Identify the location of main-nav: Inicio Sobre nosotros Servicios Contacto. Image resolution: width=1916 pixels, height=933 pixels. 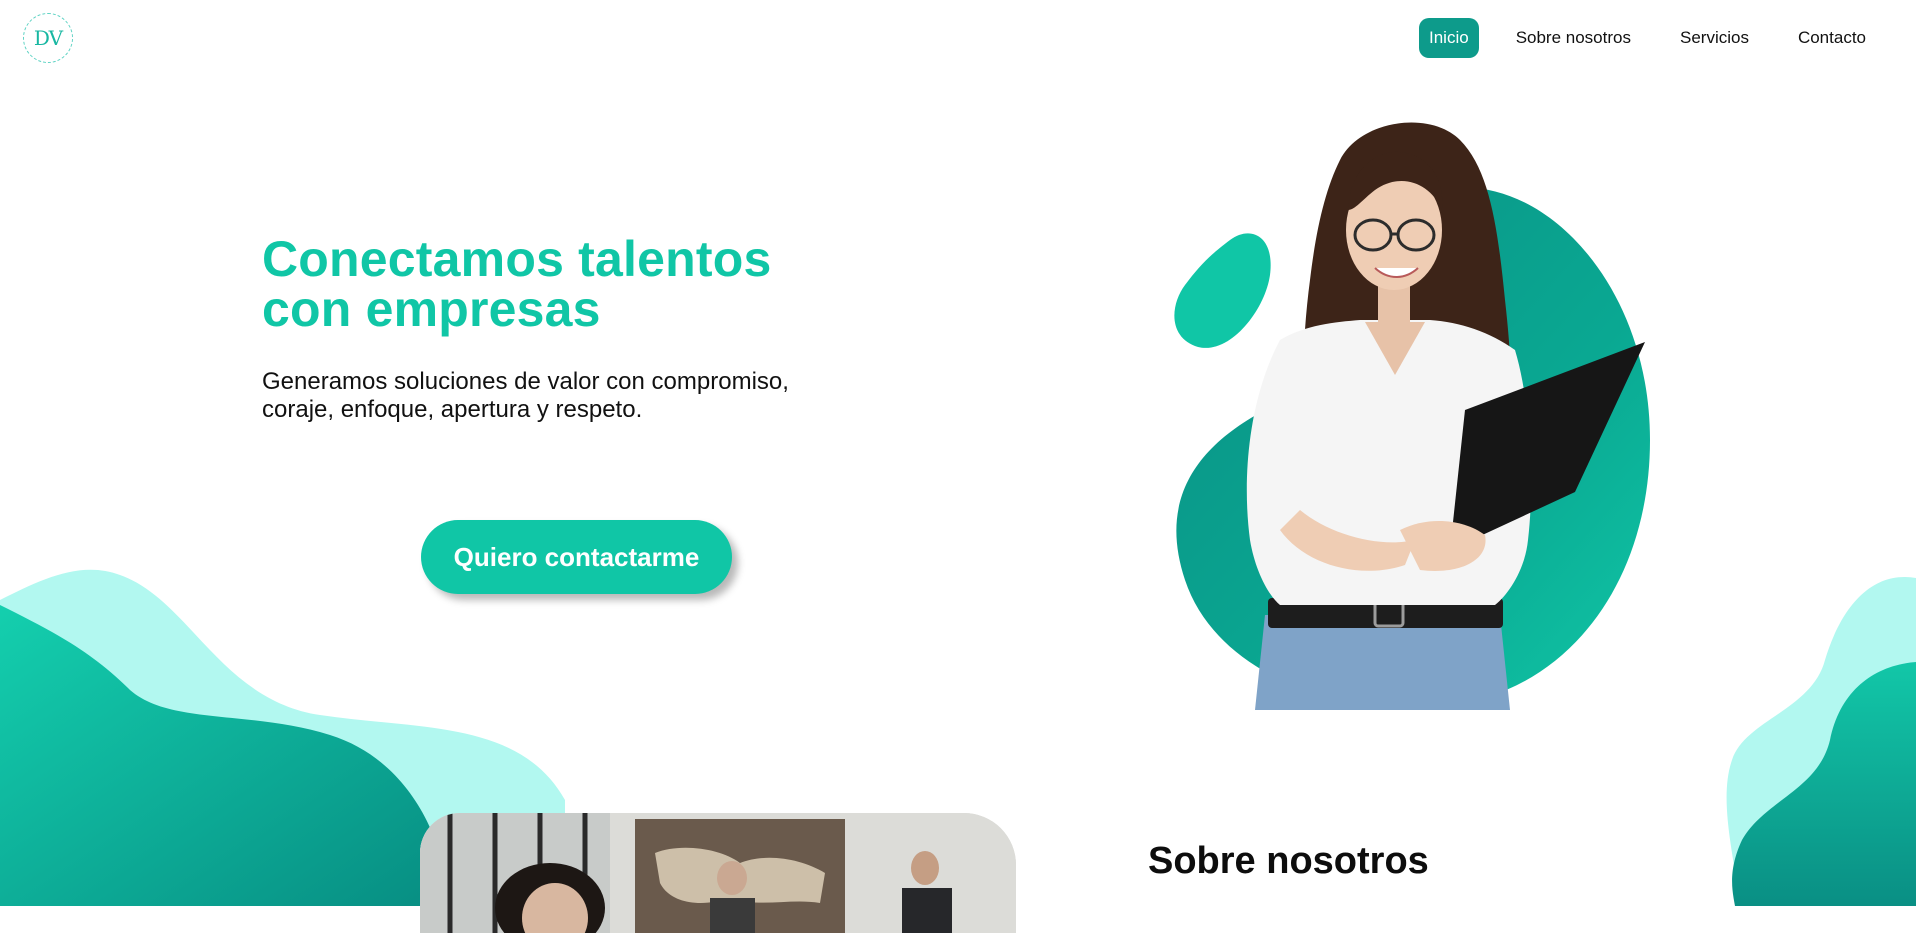
(1648, 38).